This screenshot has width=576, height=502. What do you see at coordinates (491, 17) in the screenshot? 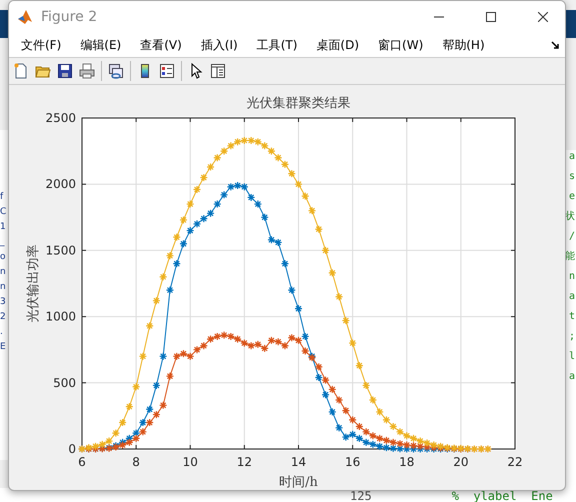
I see `maximize-icon` at bounding box center [491, 17].